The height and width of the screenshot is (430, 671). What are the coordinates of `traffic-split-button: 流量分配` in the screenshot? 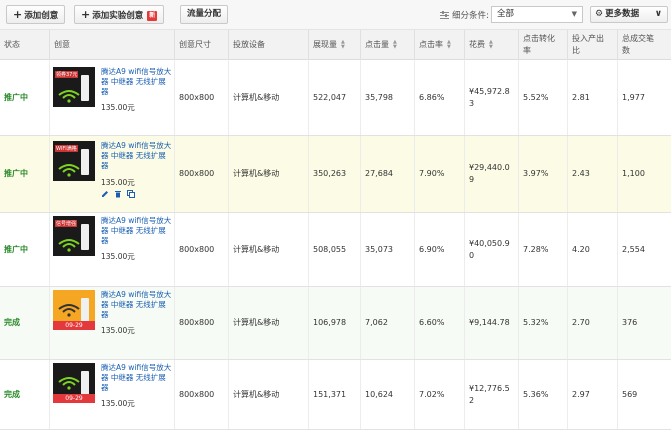 It's located at (204, 14).